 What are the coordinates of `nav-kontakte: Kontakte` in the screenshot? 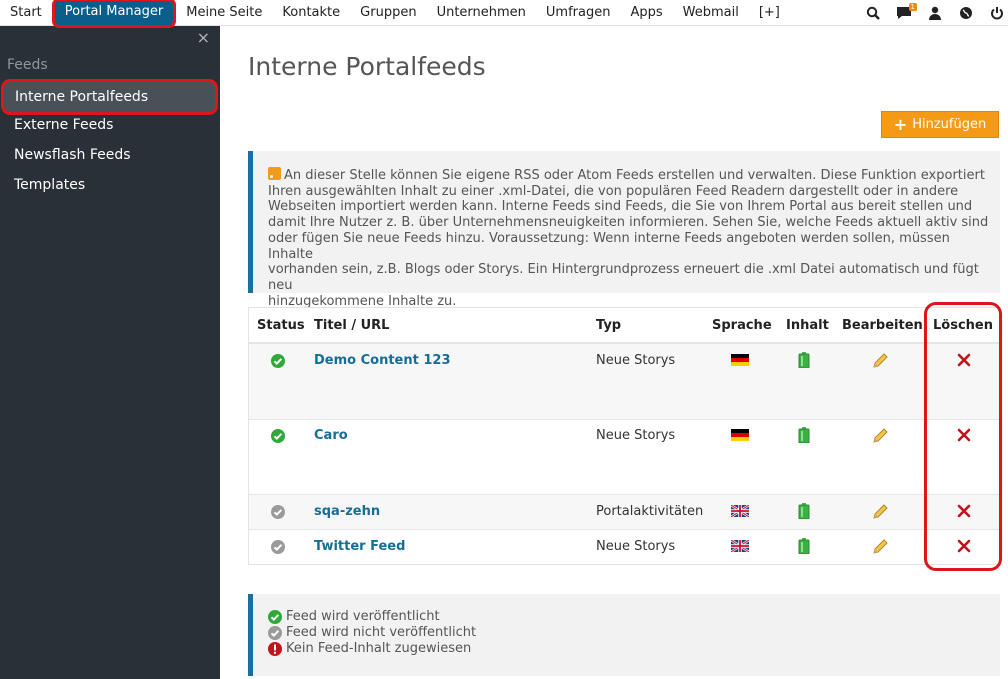 It's located at (311, 13).